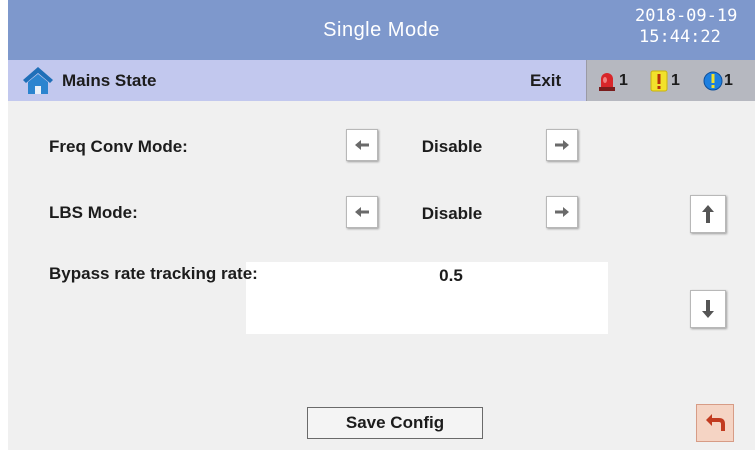  What do you see at coordinates (153, 273) in the screenshot?
I see `bypass-rate-label: Bypass rate tracking rate:` at bounding box center [153, 273].